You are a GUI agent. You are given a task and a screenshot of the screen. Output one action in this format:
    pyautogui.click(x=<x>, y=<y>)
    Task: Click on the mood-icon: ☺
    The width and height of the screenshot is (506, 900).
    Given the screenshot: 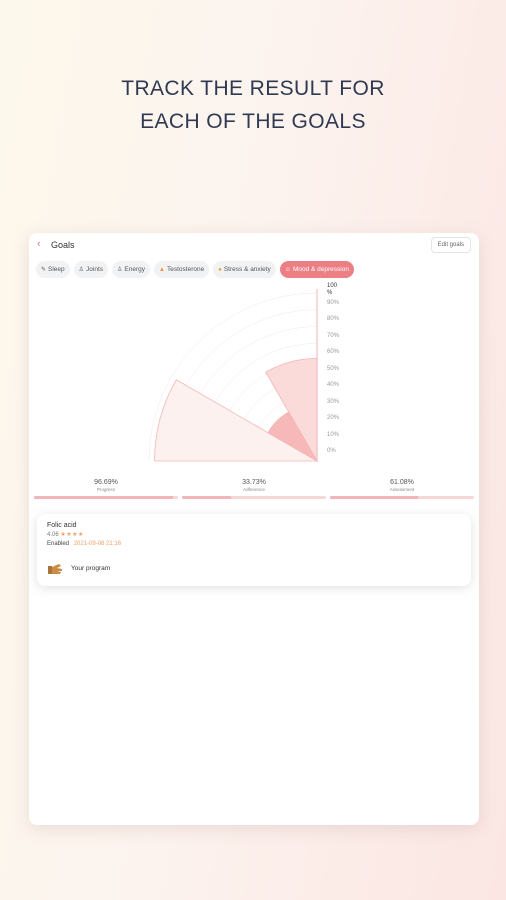 What is the action you would take?
    pyautogui.click(x=287, y=269)
    